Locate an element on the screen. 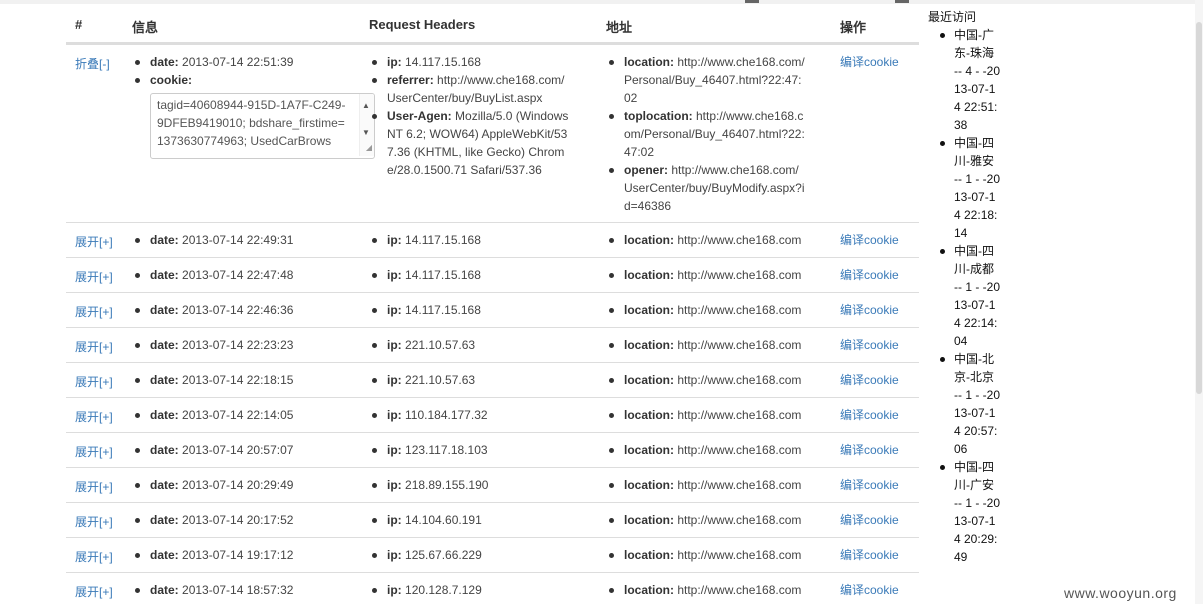 This screenshot has height=607, width=1203. date-item: date: 2013-07-14 22:47:48 is located at coordinates (249, 275).